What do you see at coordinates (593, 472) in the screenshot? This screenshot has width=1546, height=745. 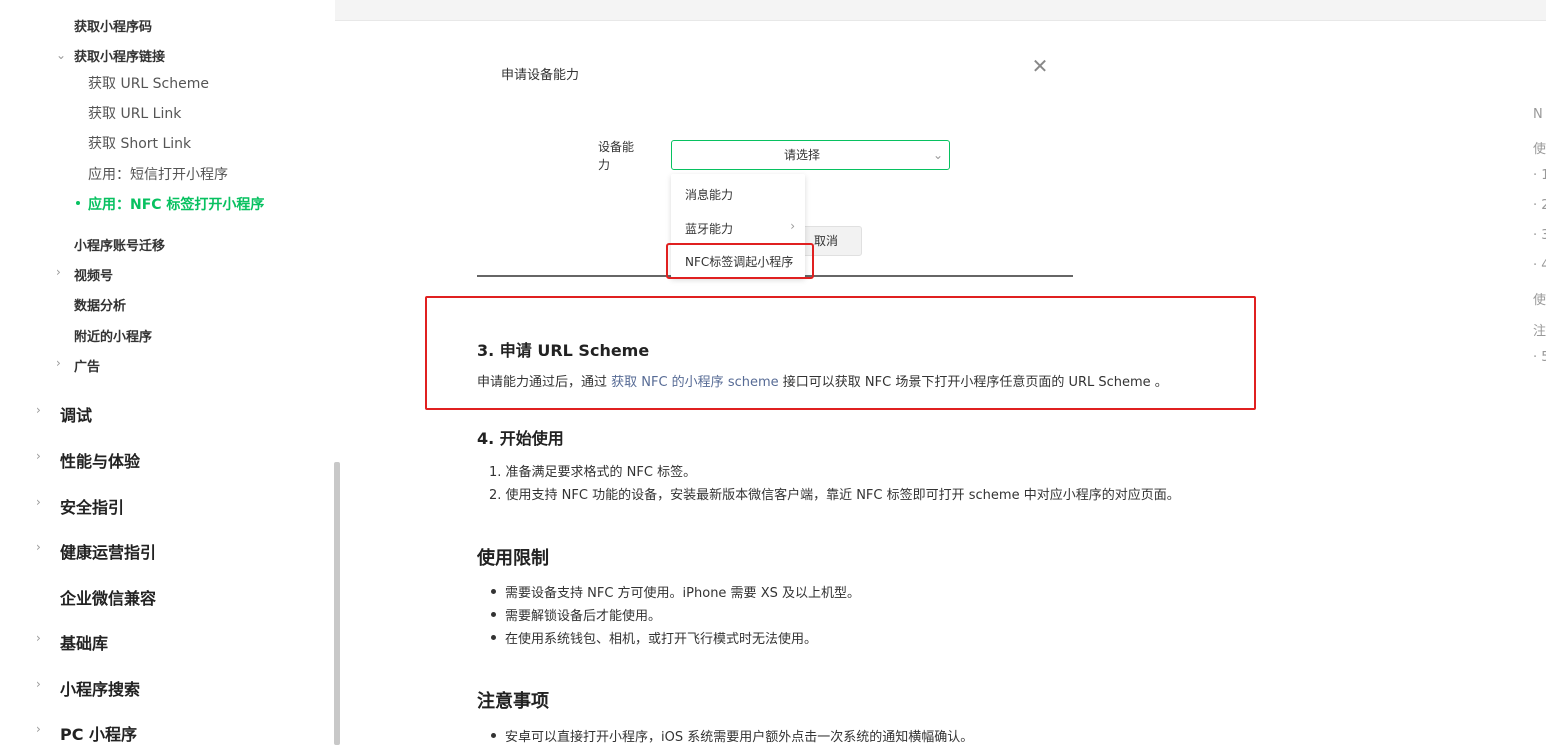 I see `list-item: 1. 准备满足要求格式的 NFC 标签。` at bounding box center [593, 472].